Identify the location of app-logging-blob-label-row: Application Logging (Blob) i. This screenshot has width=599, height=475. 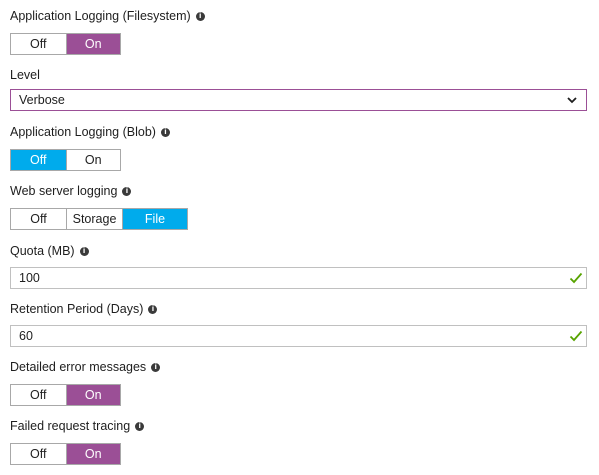
(90, 132).